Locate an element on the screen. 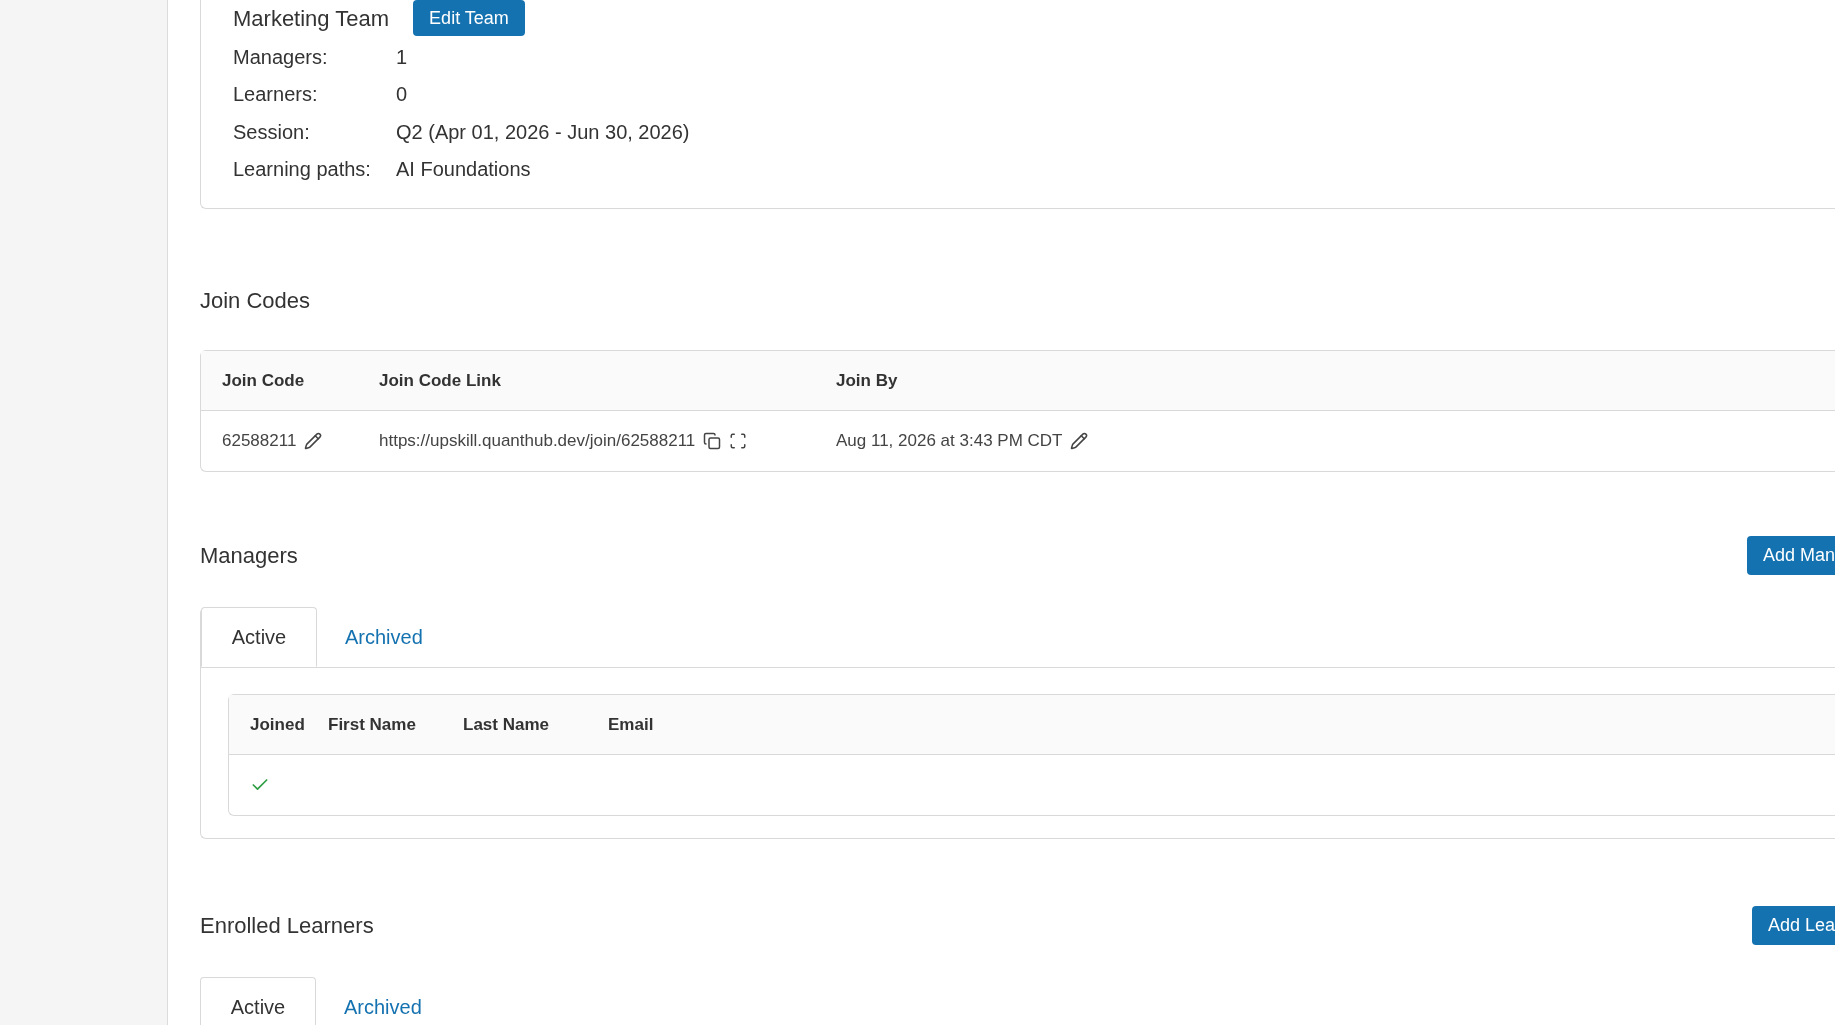 This screenshot has width=1835, height=1025. column-header: Join Code is located at coordinates (263, 380).